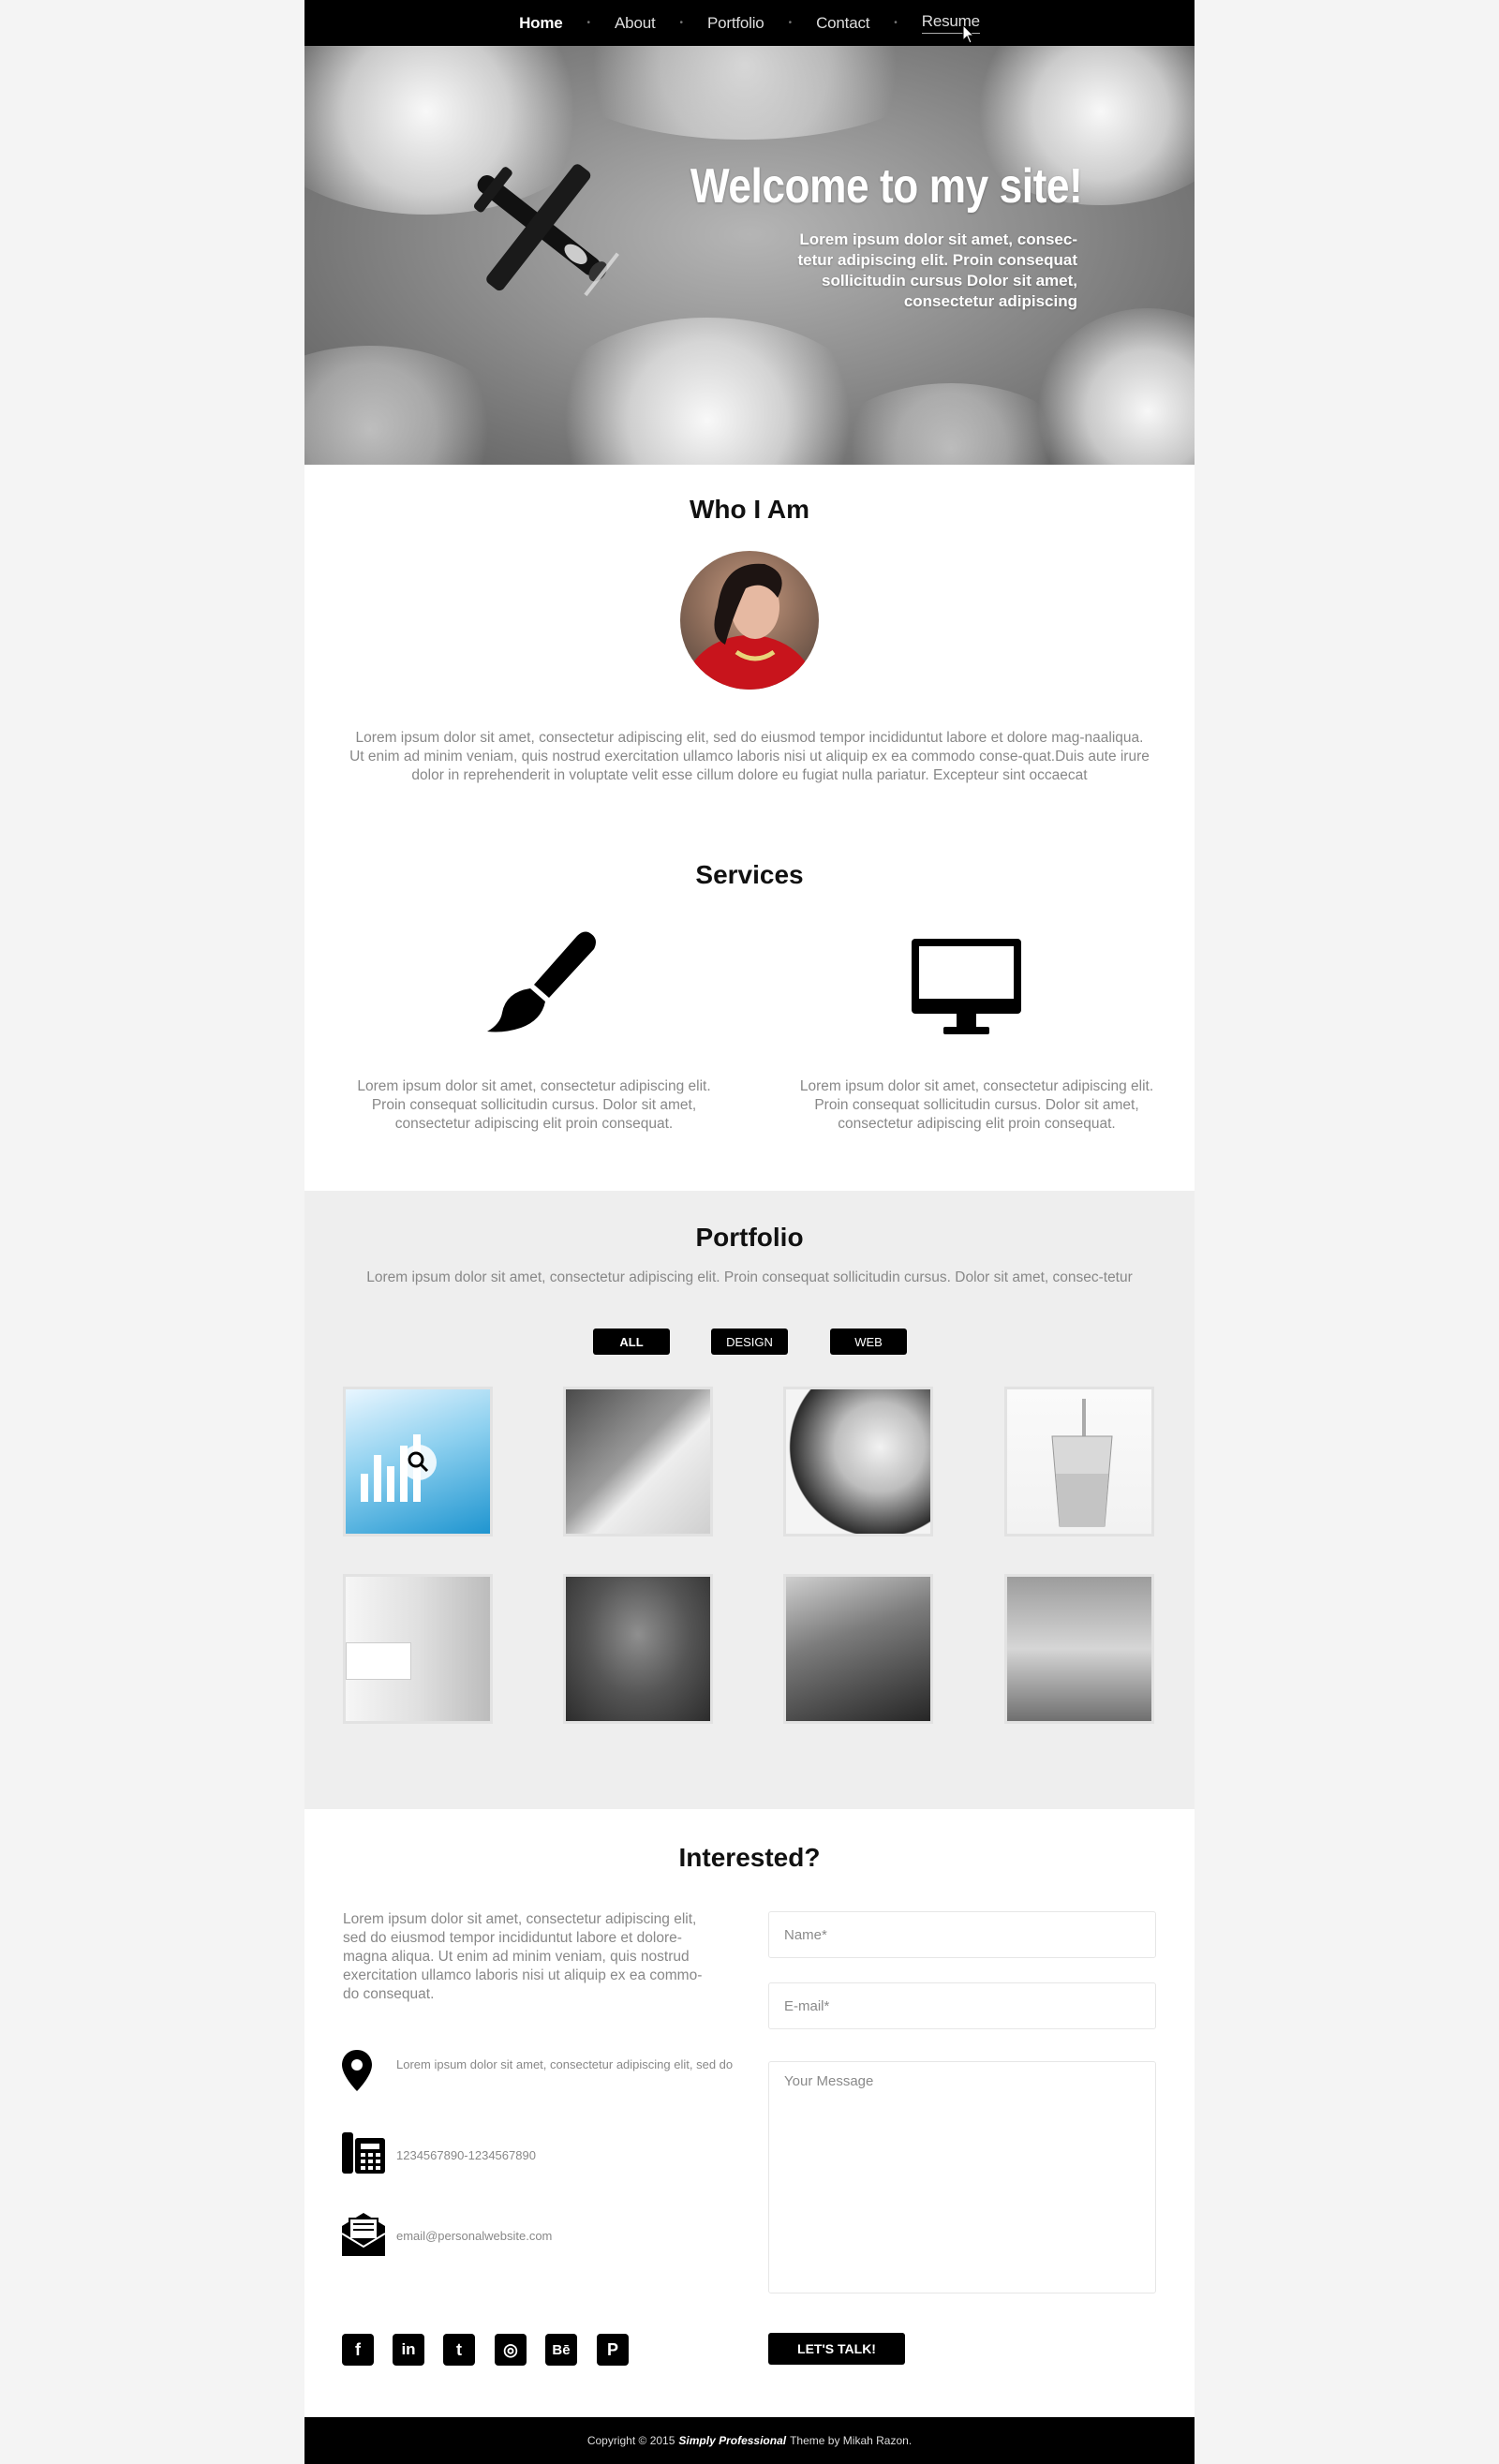 The width and height of the screenshot is (1499, 2464). Describe the element at coordinates (735, 23) in the screenshot. I see `nav-portfolio: Portfolio` at that location.